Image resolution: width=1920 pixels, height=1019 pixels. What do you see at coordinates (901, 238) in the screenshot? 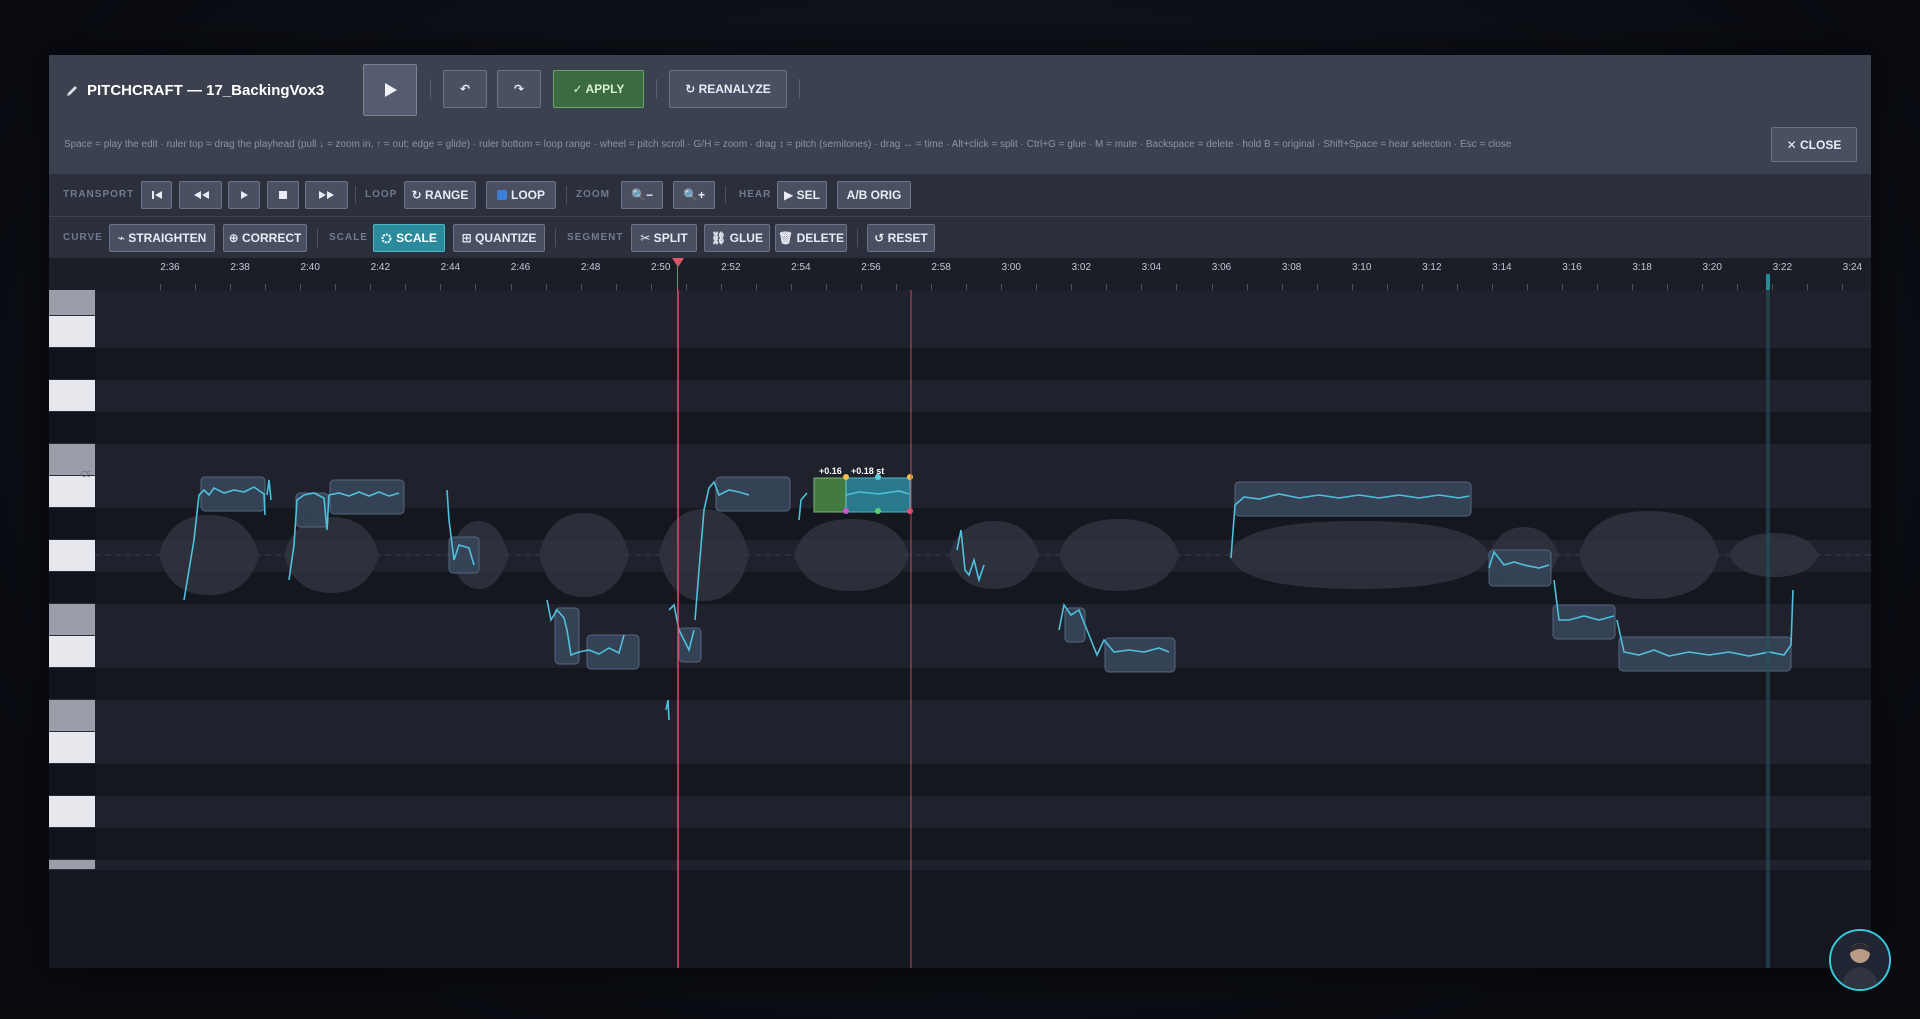
I see `reset-button: ↺ RESET` at bounding box center [901, 238].